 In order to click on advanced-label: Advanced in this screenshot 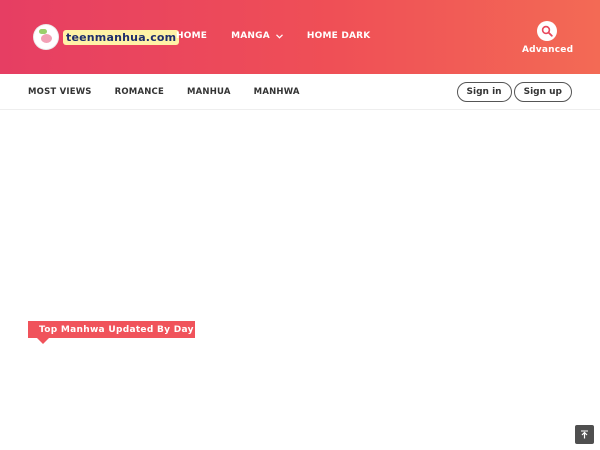, I will do `click(548, 50)`.